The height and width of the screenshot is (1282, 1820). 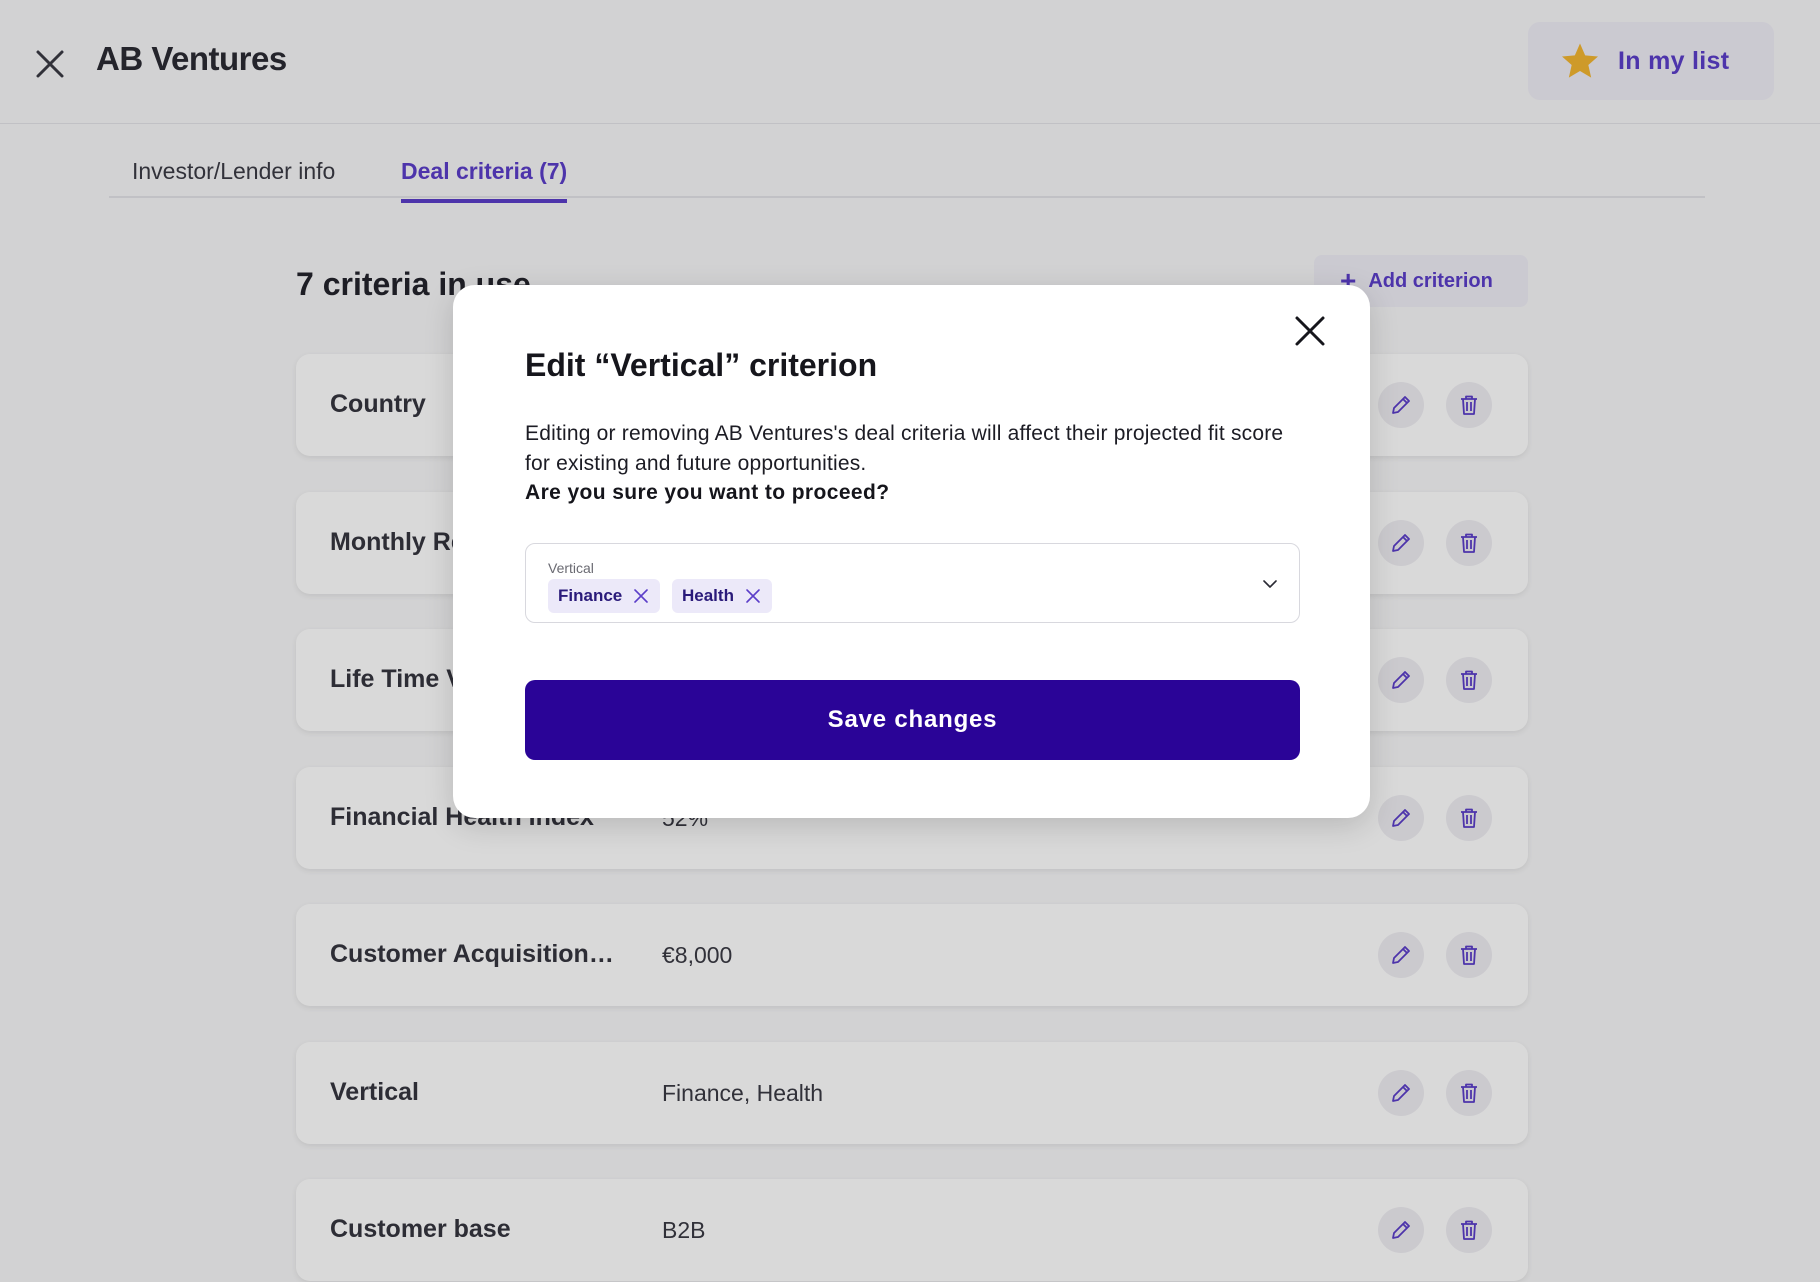 I want to click on vertical-select: Vertical Finance Health, so click(x=912, y=583).